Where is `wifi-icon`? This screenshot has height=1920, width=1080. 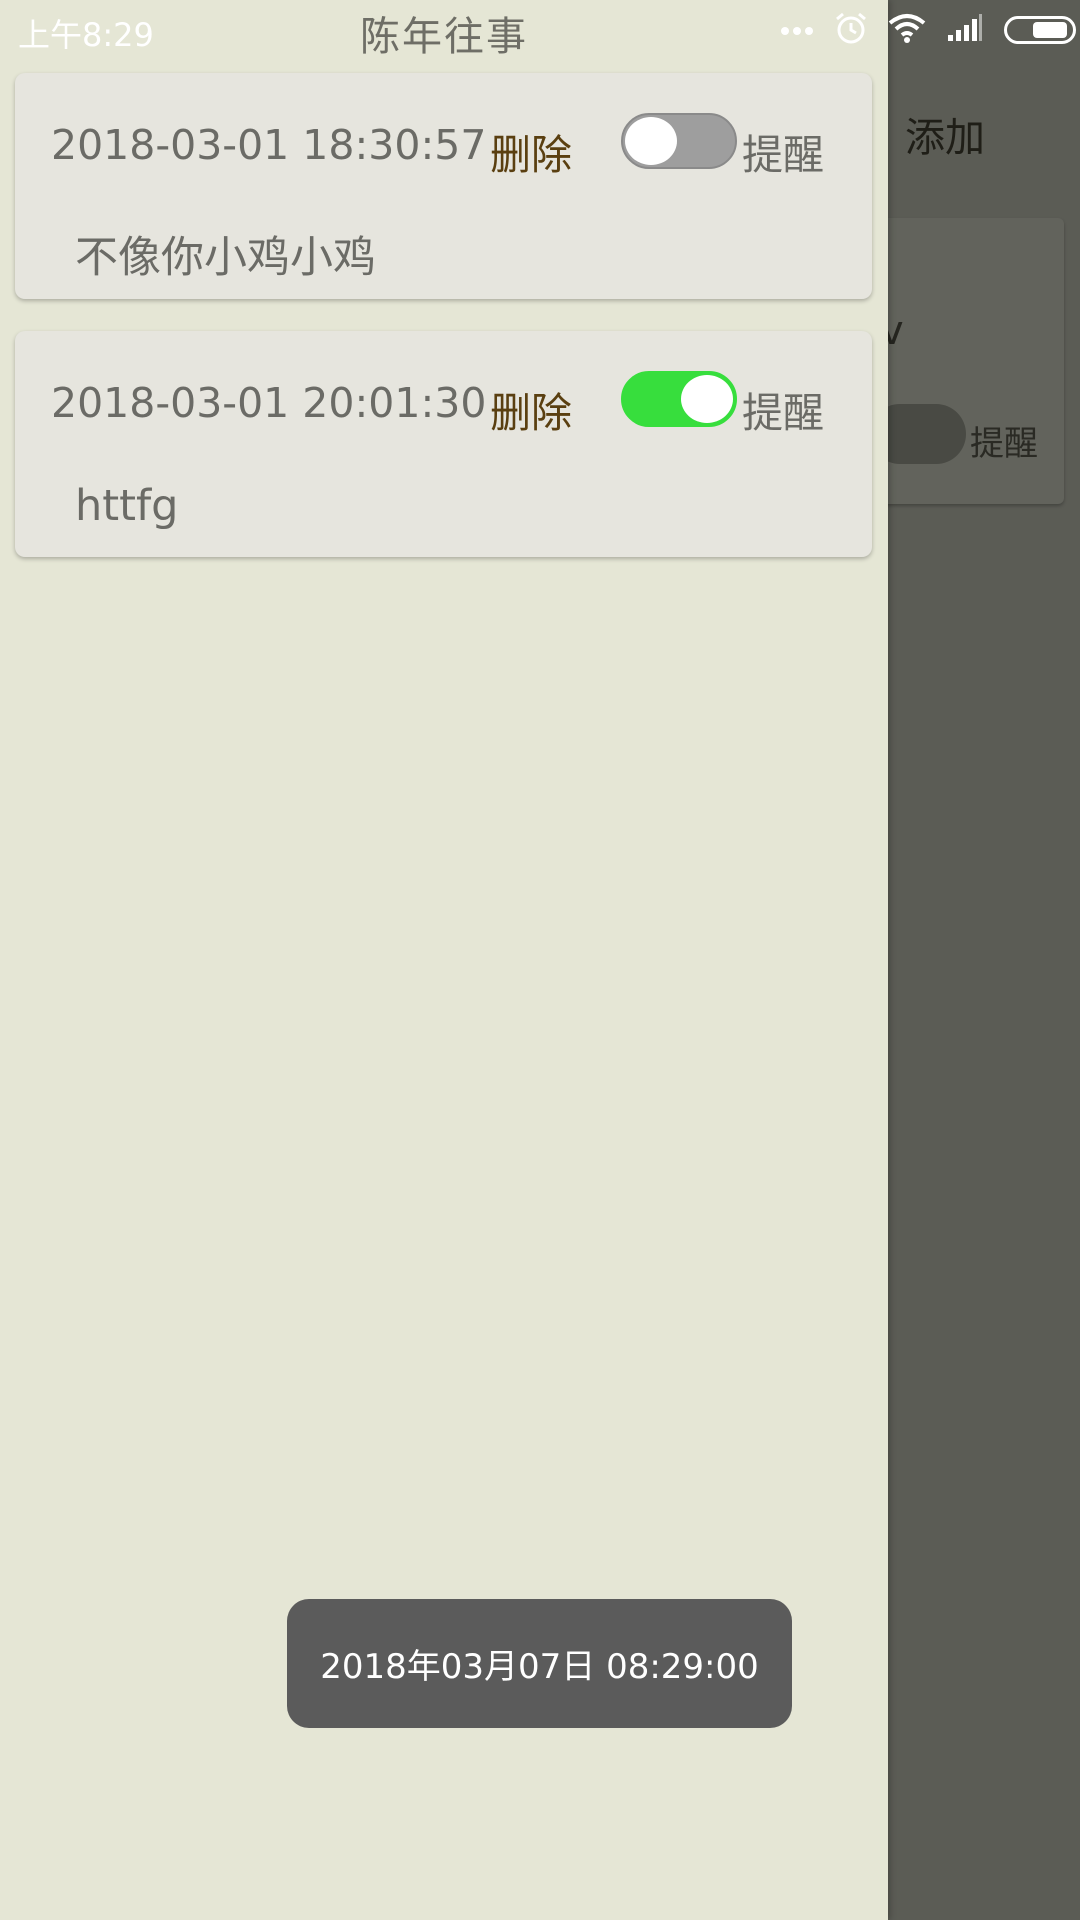 wifi-icon is located at coordinates (907, 30).